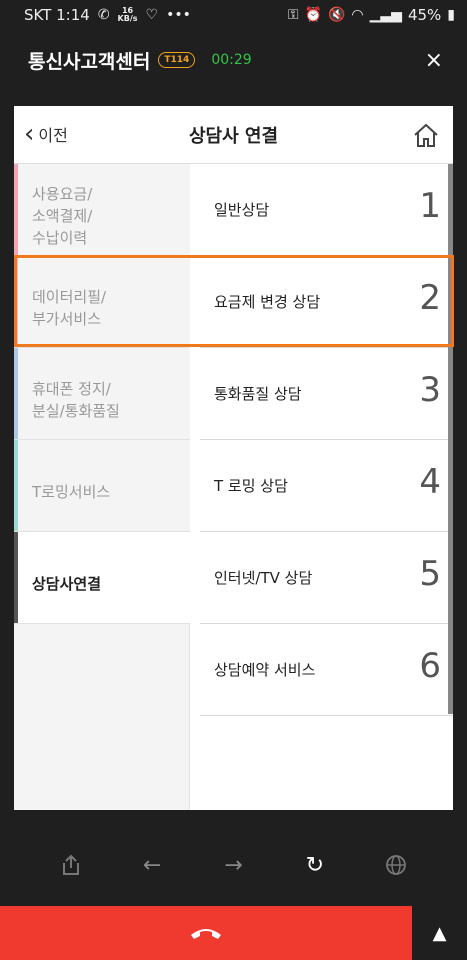 The width and height of the screenshot is (467, 960). I want to click on call-bar: ▲, so click(233, 933).